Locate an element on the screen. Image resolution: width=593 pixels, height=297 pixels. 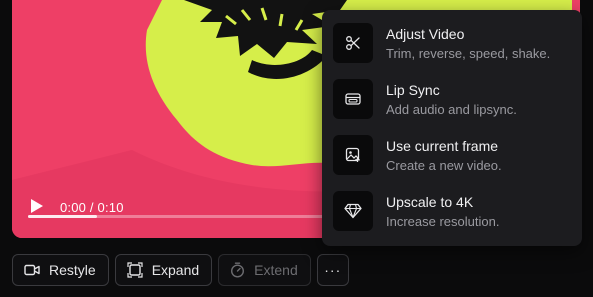
play-icon is located at coordinates (37, 206).